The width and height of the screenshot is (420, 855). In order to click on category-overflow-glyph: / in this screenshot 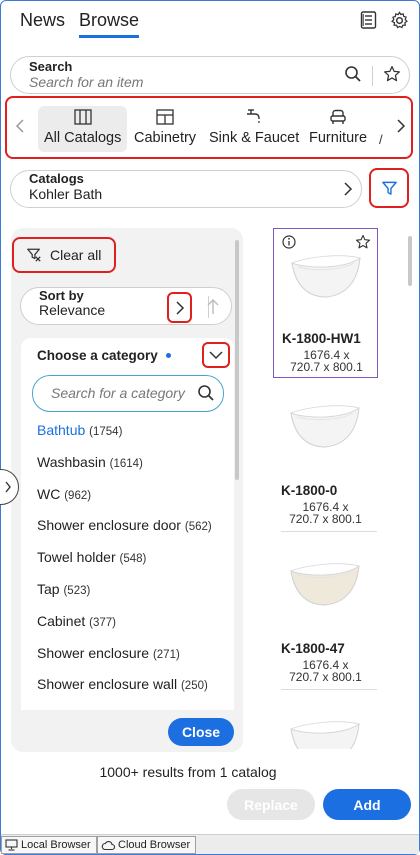, I will do `click(381, 139)`.